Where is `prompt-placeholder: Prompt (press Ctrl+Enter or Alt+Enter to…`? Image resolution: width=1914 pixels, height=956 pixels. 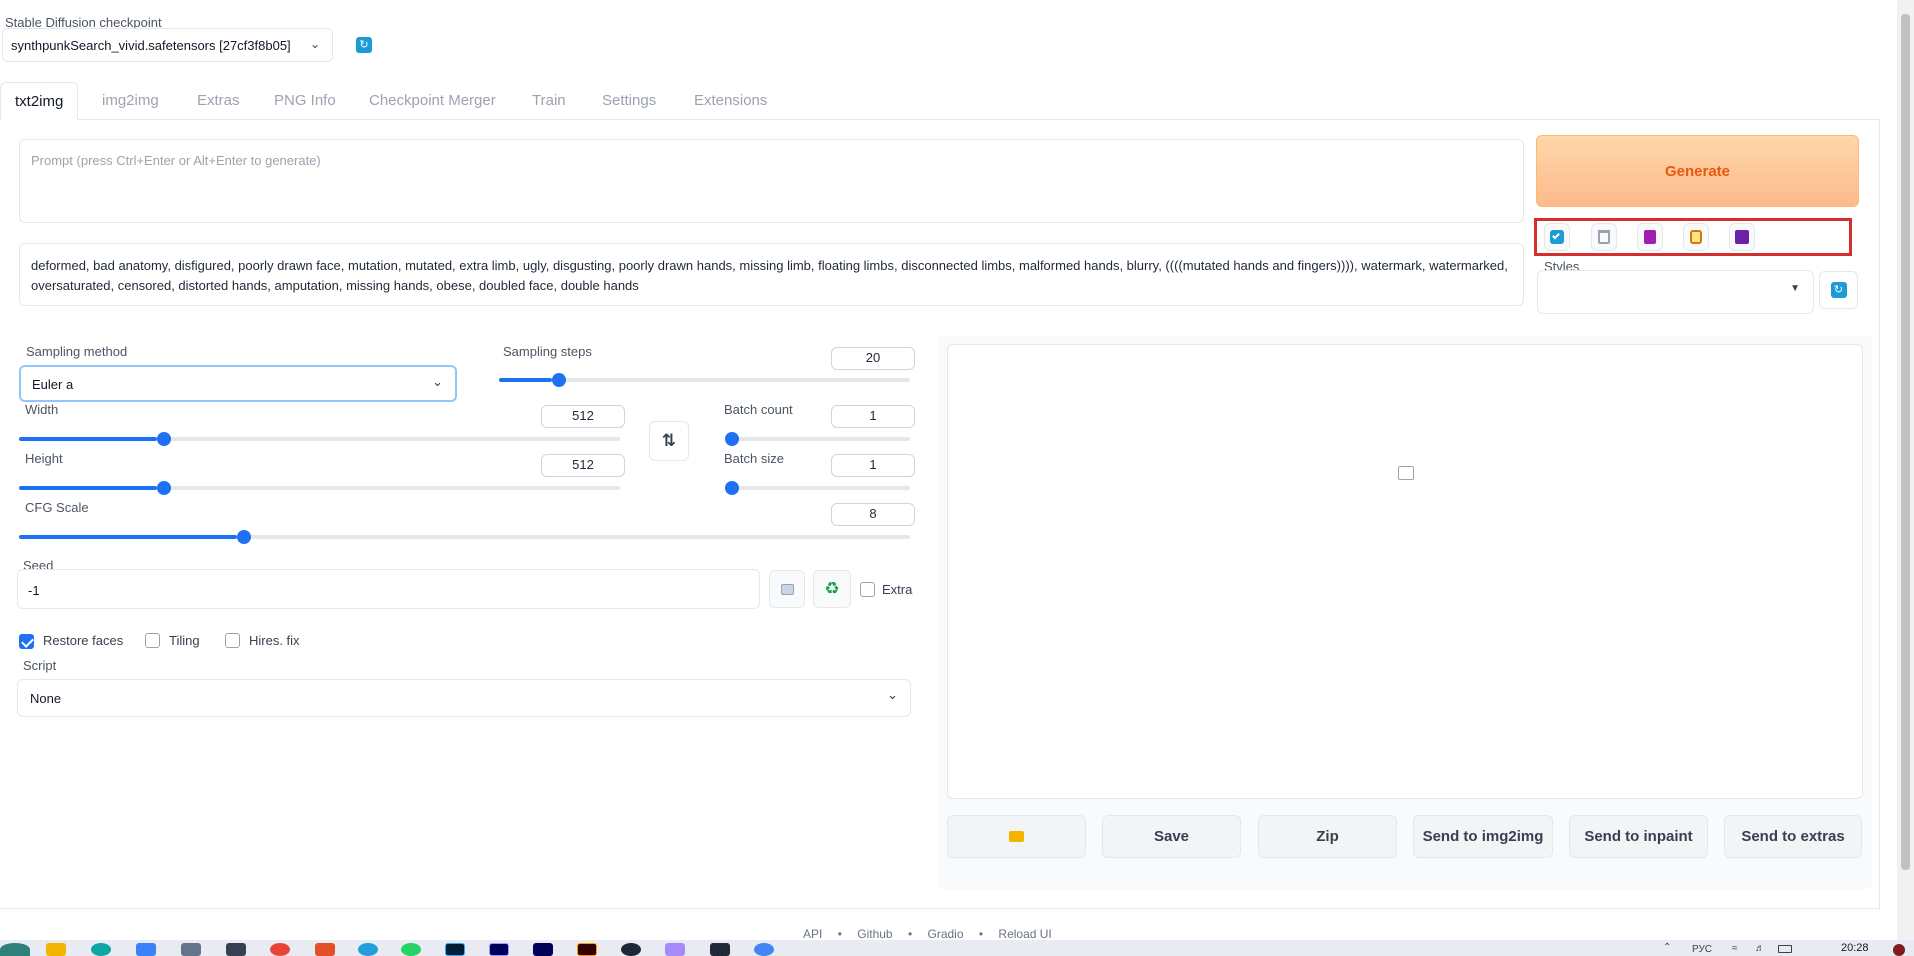 prompt-placeholder: Prompt (press Ctrl+Enter or Alt+Enter to… is located at coordinates (176, 160).